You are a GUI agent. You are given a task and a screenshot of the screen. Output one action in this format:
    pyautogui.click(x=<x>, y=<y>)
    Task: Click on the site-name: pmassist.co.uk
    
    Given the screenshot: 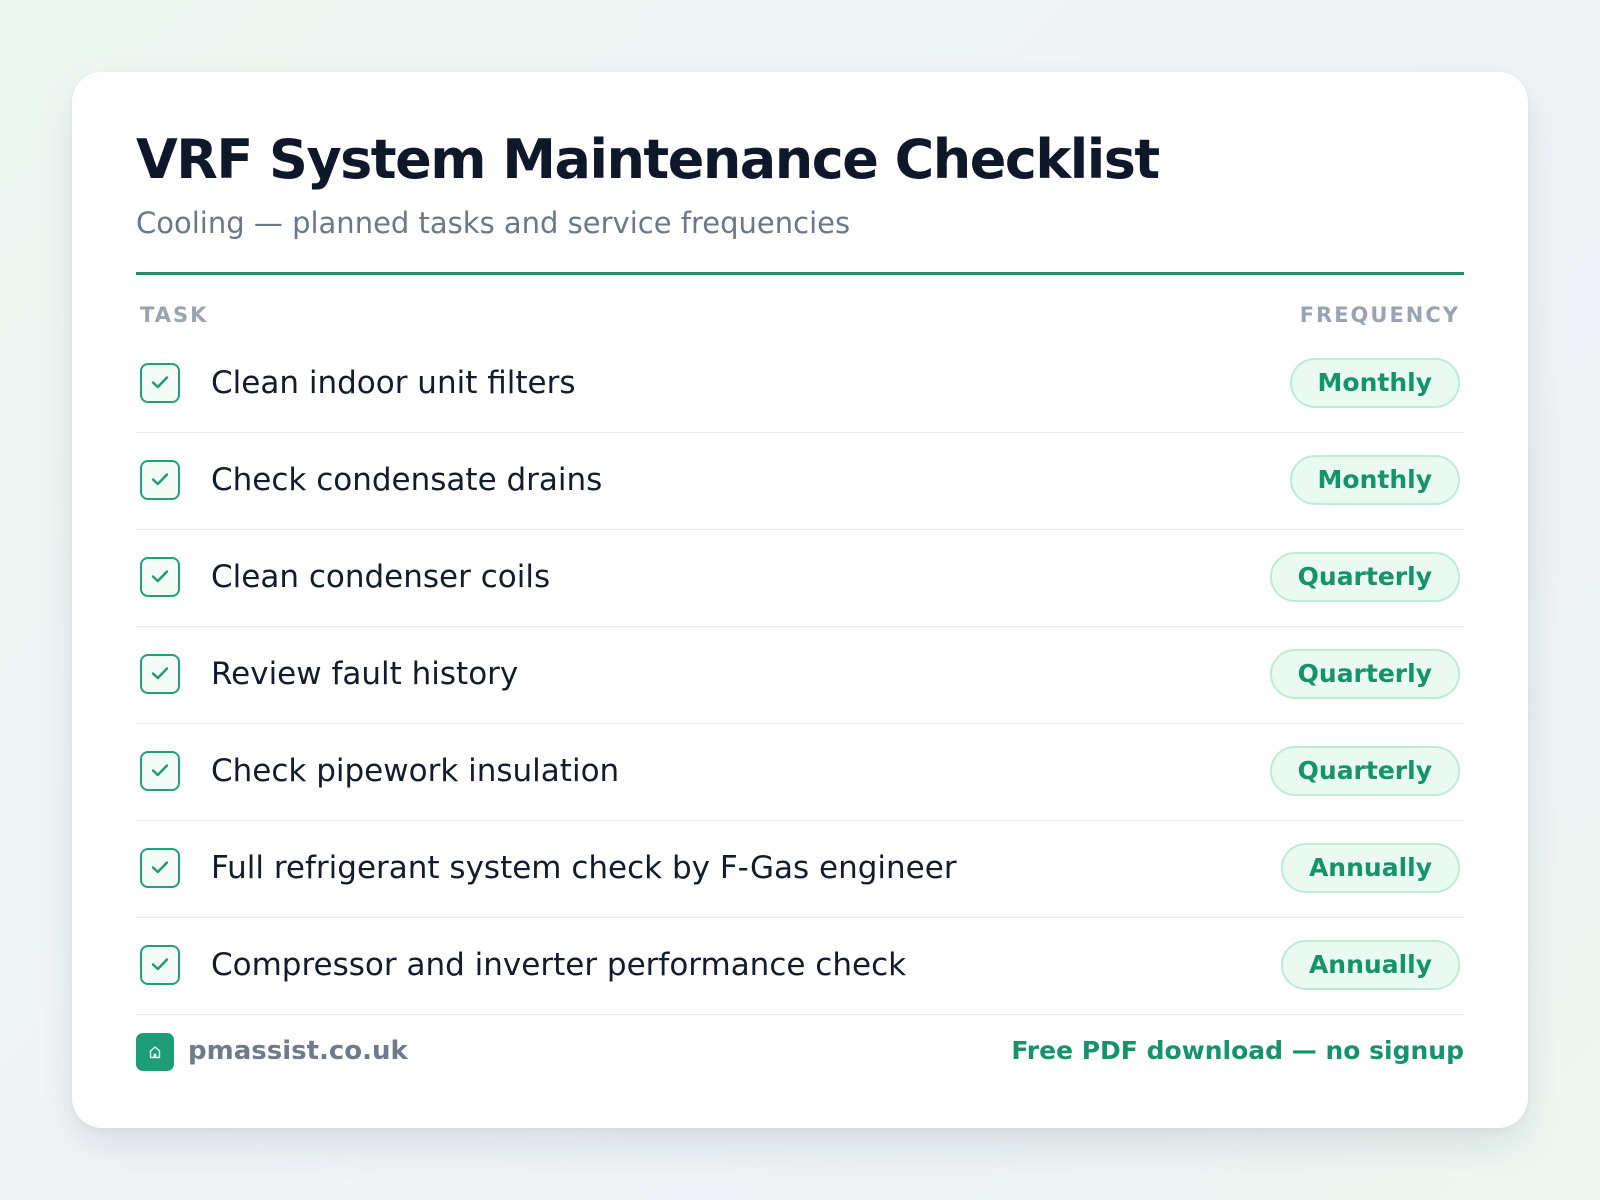 What is the action you would take?
    pyautogui.click(x=298, y=1051)
    